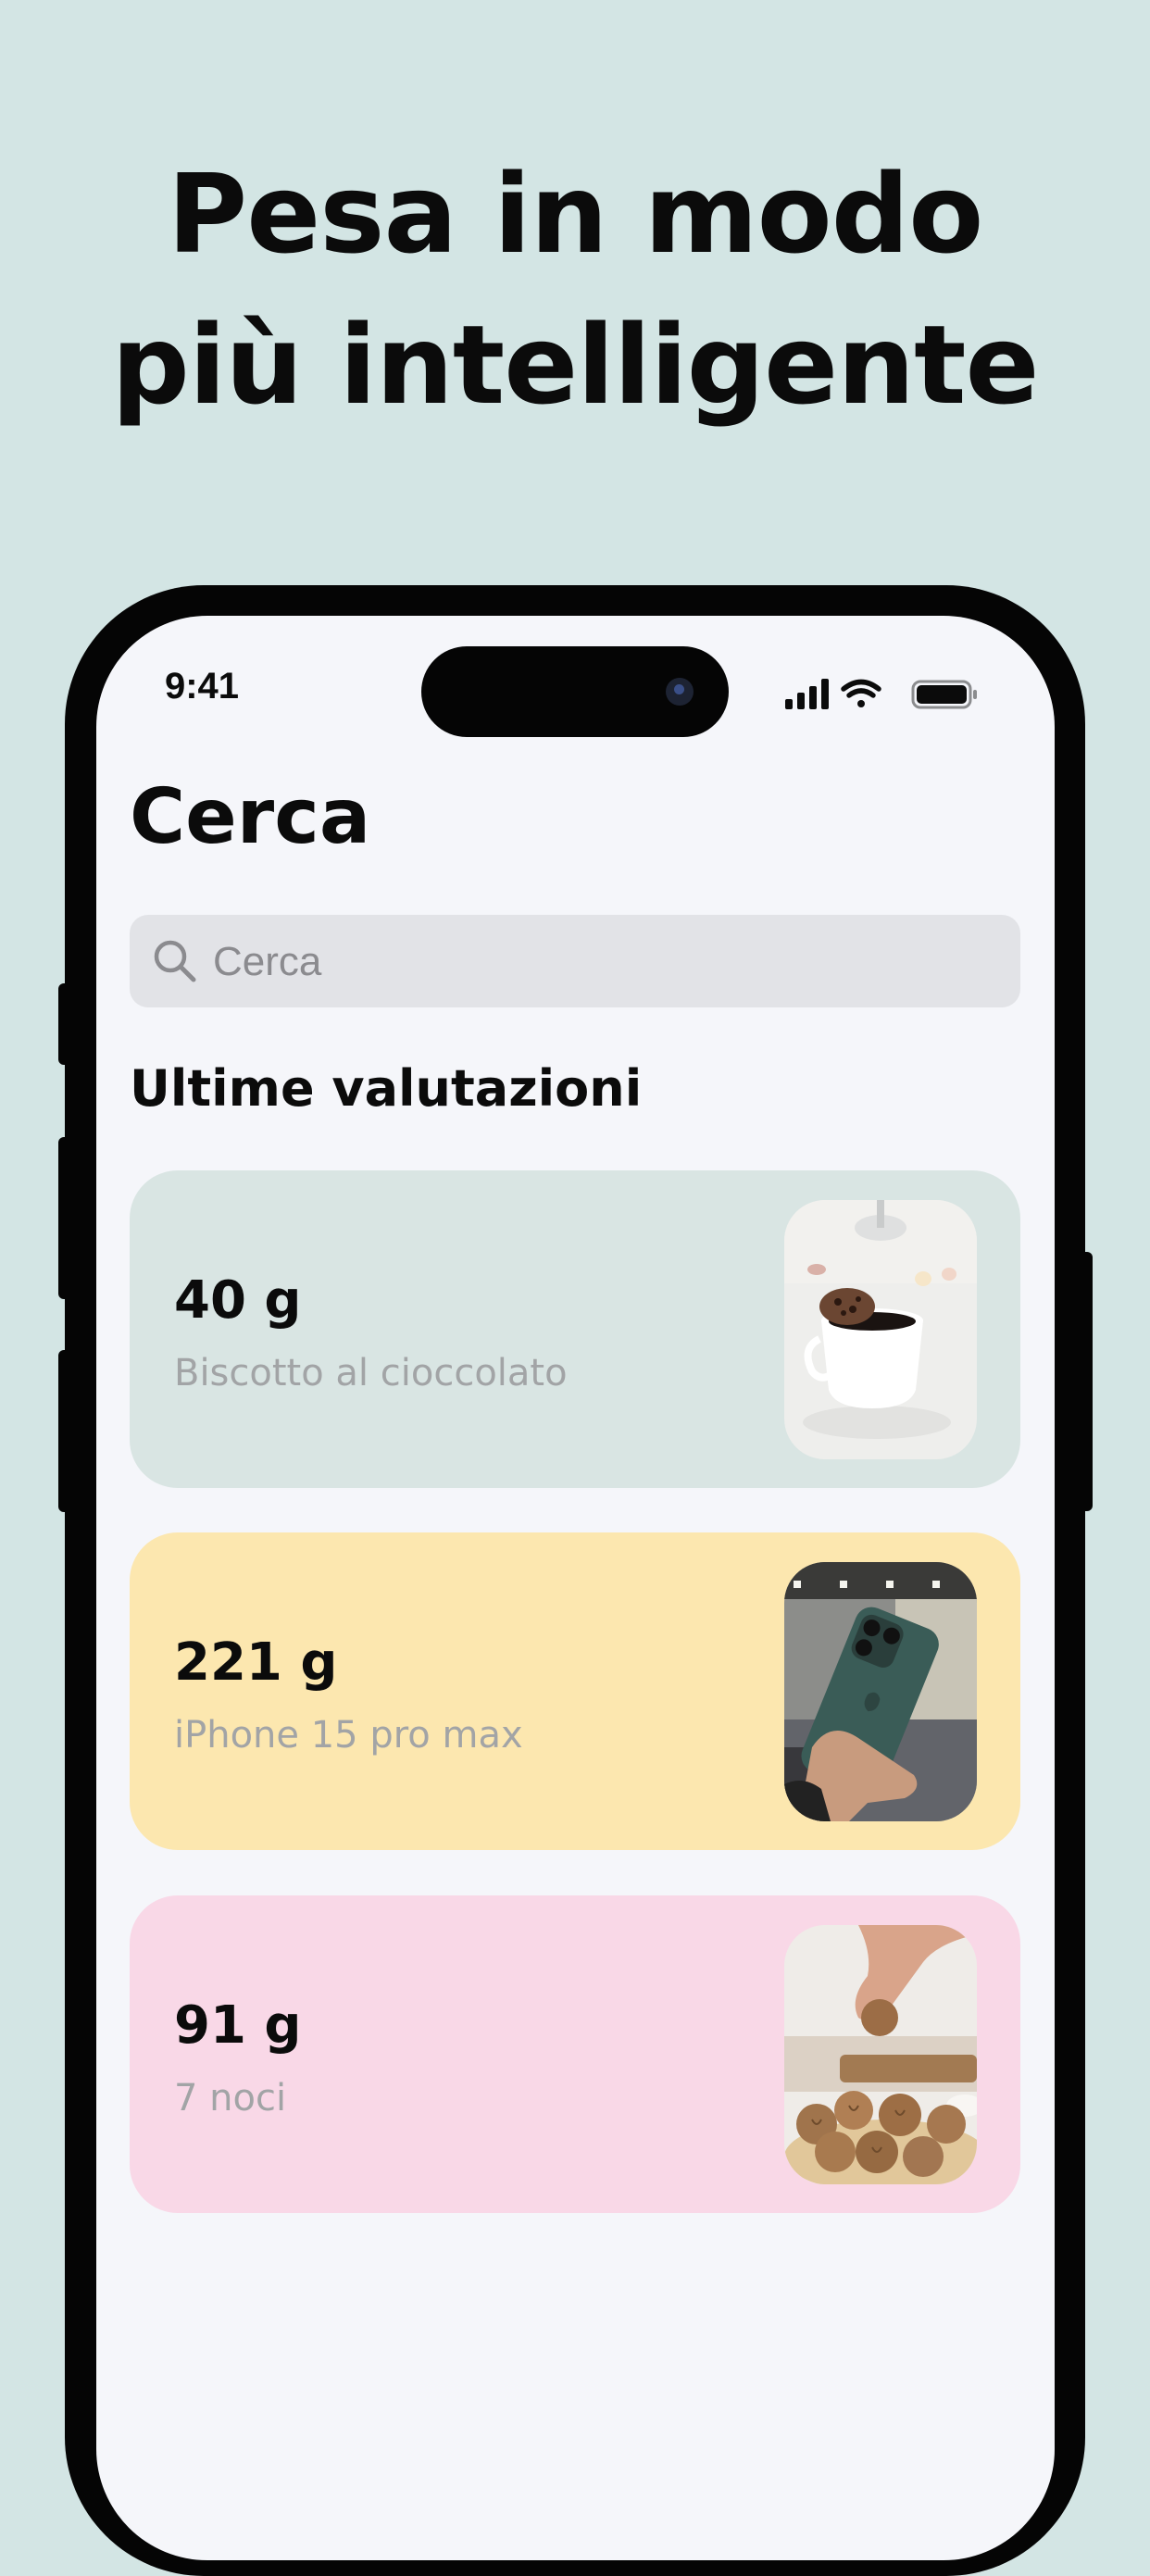  Describe the element at coordinates (575, 290) in the screenshot. I see `headline: Pesa in modo più intelligente` at that location.